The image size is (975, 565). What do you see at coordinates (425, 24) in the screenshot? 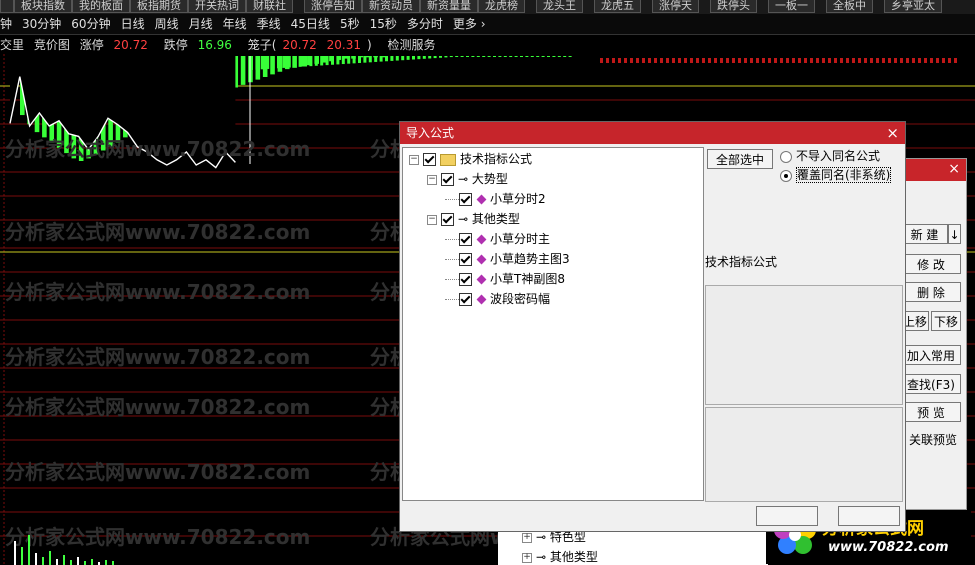
I see `period-item: 多分时` at bounding box center [425, 24].